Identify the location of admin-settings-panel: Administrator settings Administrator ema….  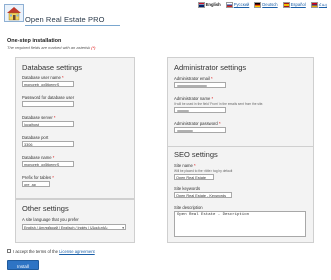
(240, 103).